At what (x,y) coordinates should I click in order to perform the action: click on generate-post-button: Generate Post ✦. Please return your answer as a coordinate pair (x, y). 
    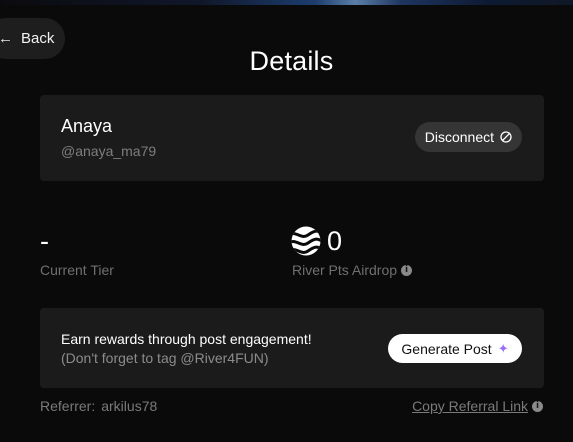
    Looking at the image, I should click on (455, 348).